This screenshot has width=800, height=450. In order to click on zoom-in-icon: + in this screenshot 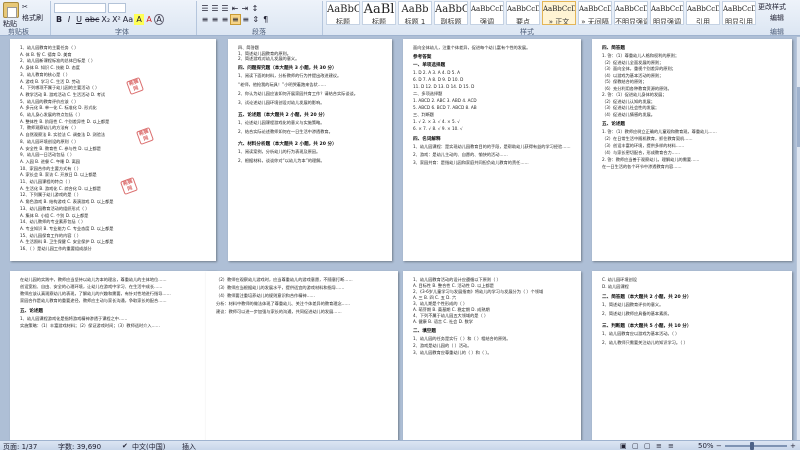, I will do `click(793, 446)`.